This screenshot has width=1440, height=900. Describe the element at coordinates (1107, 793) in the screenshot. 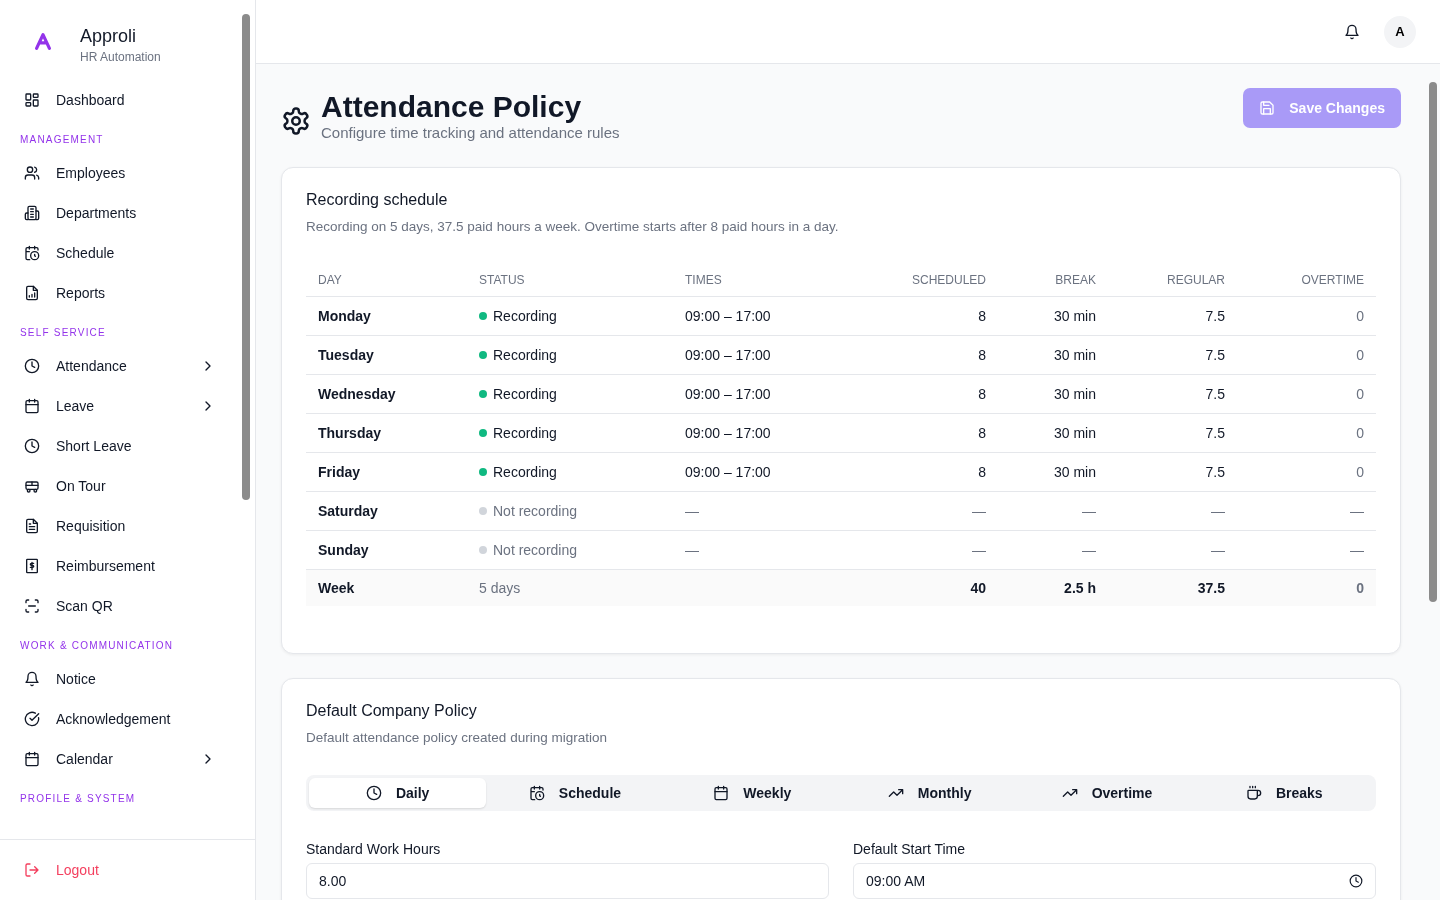

I see `tab: Overtime` at that location.